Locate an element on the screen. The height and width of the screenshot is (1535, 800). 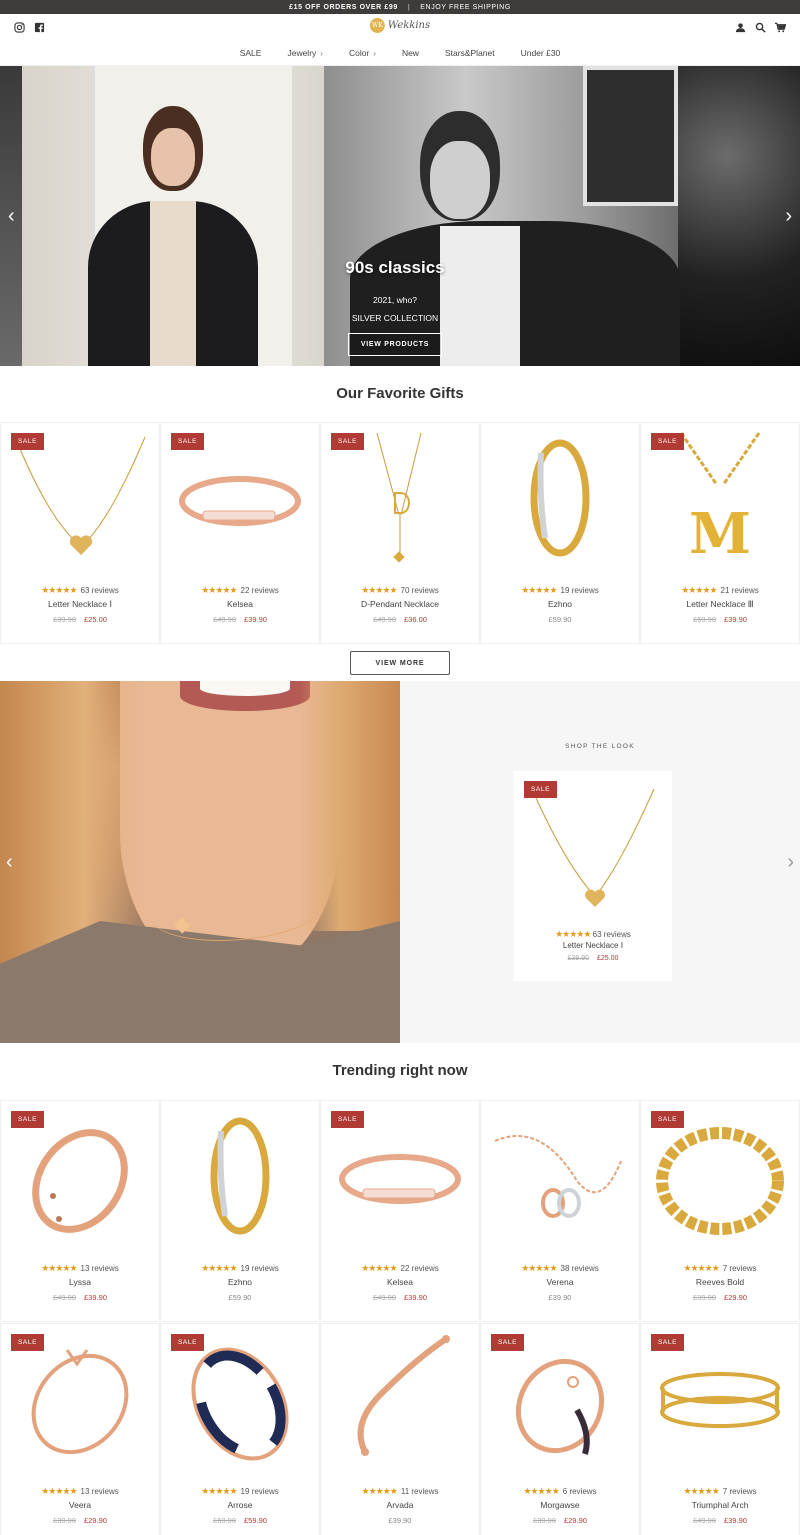
sale-price: £39.90 is located at coordinates (415, 1297).